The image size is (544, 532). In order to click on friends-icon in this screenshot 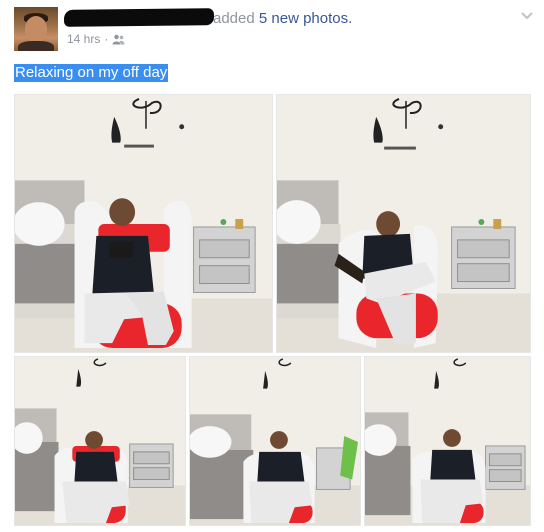, I will do `click(118, 39)`.